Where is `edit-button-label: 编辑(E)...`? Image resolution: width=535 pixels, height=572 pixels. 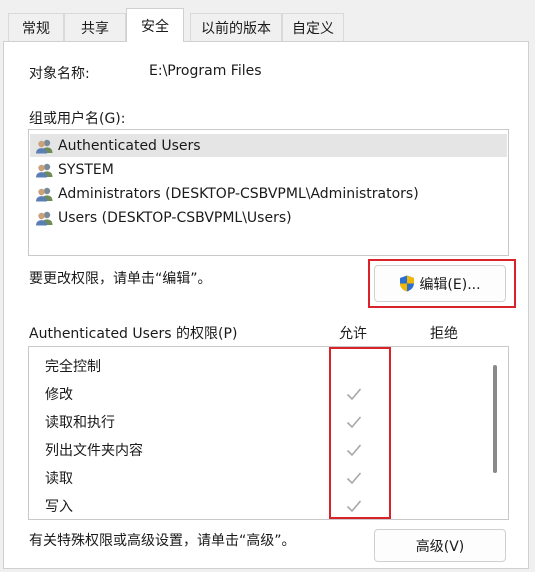 edit-button-label: 编辑(E)... is located at coordinates (450, 284).